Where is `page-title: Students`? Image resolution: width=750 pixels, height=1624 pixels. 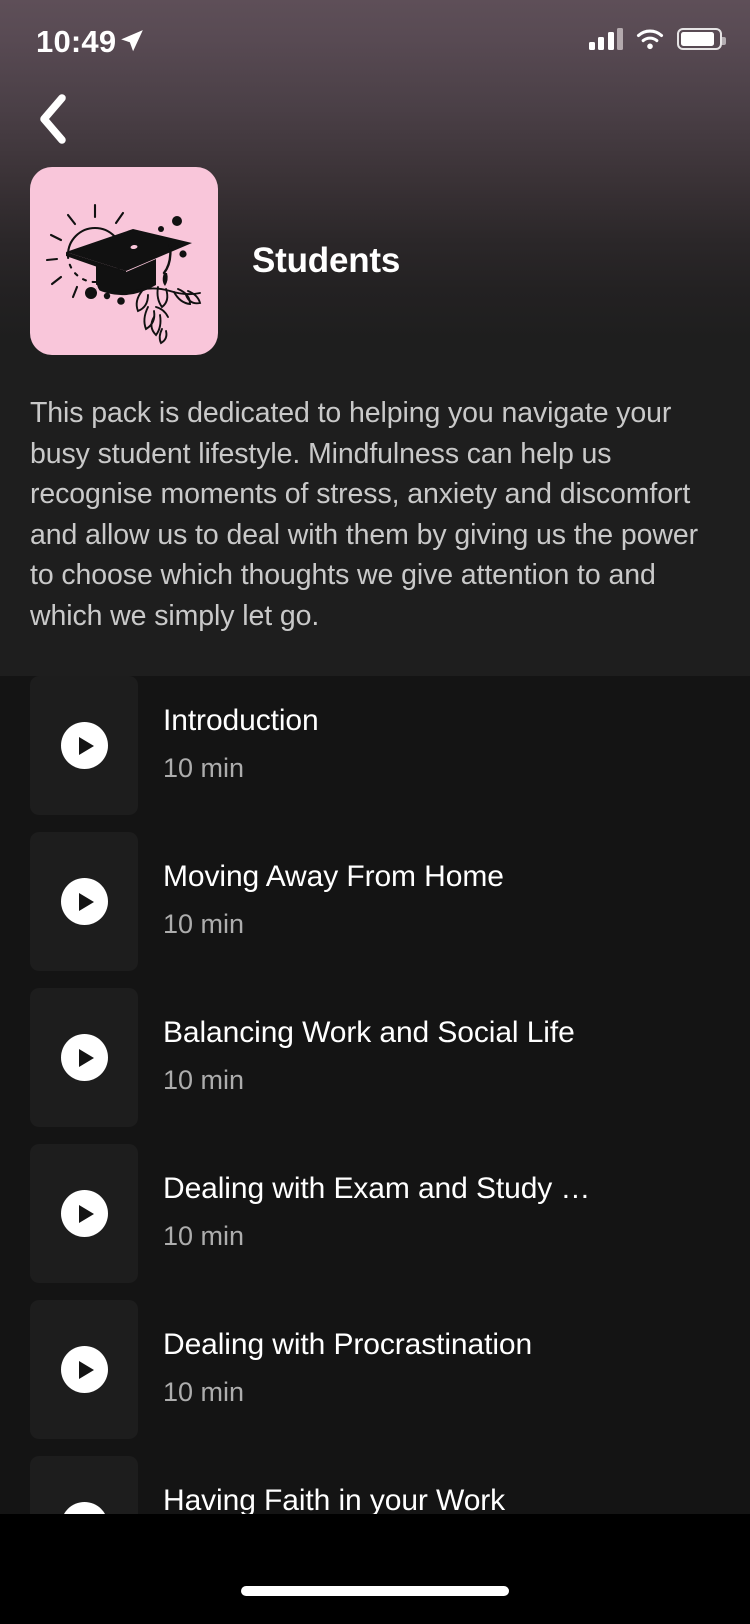
page-title: Students is located at coordinates (326, 260).